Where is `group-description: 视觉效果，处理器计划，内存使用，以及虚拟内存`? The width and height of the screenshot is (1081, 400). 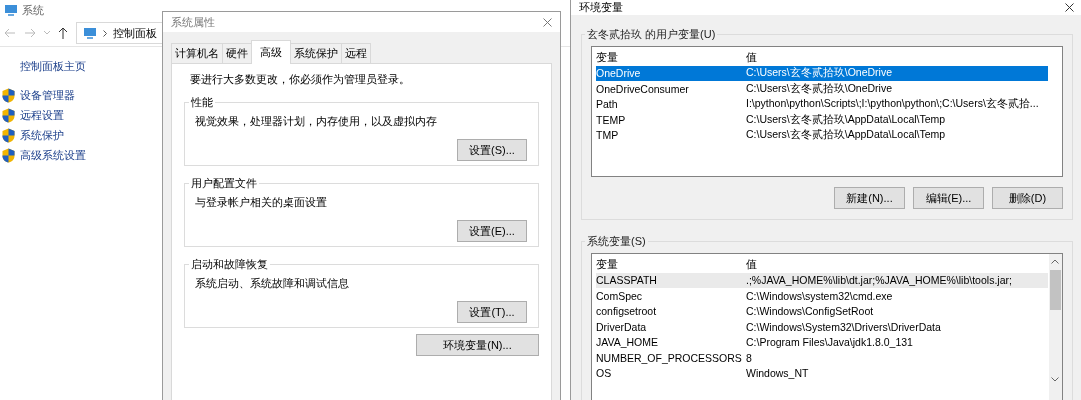
group-description: 视觉效果，处理器计划，内存使用，以及虚拟内存 is located at coordinates (316, 121).